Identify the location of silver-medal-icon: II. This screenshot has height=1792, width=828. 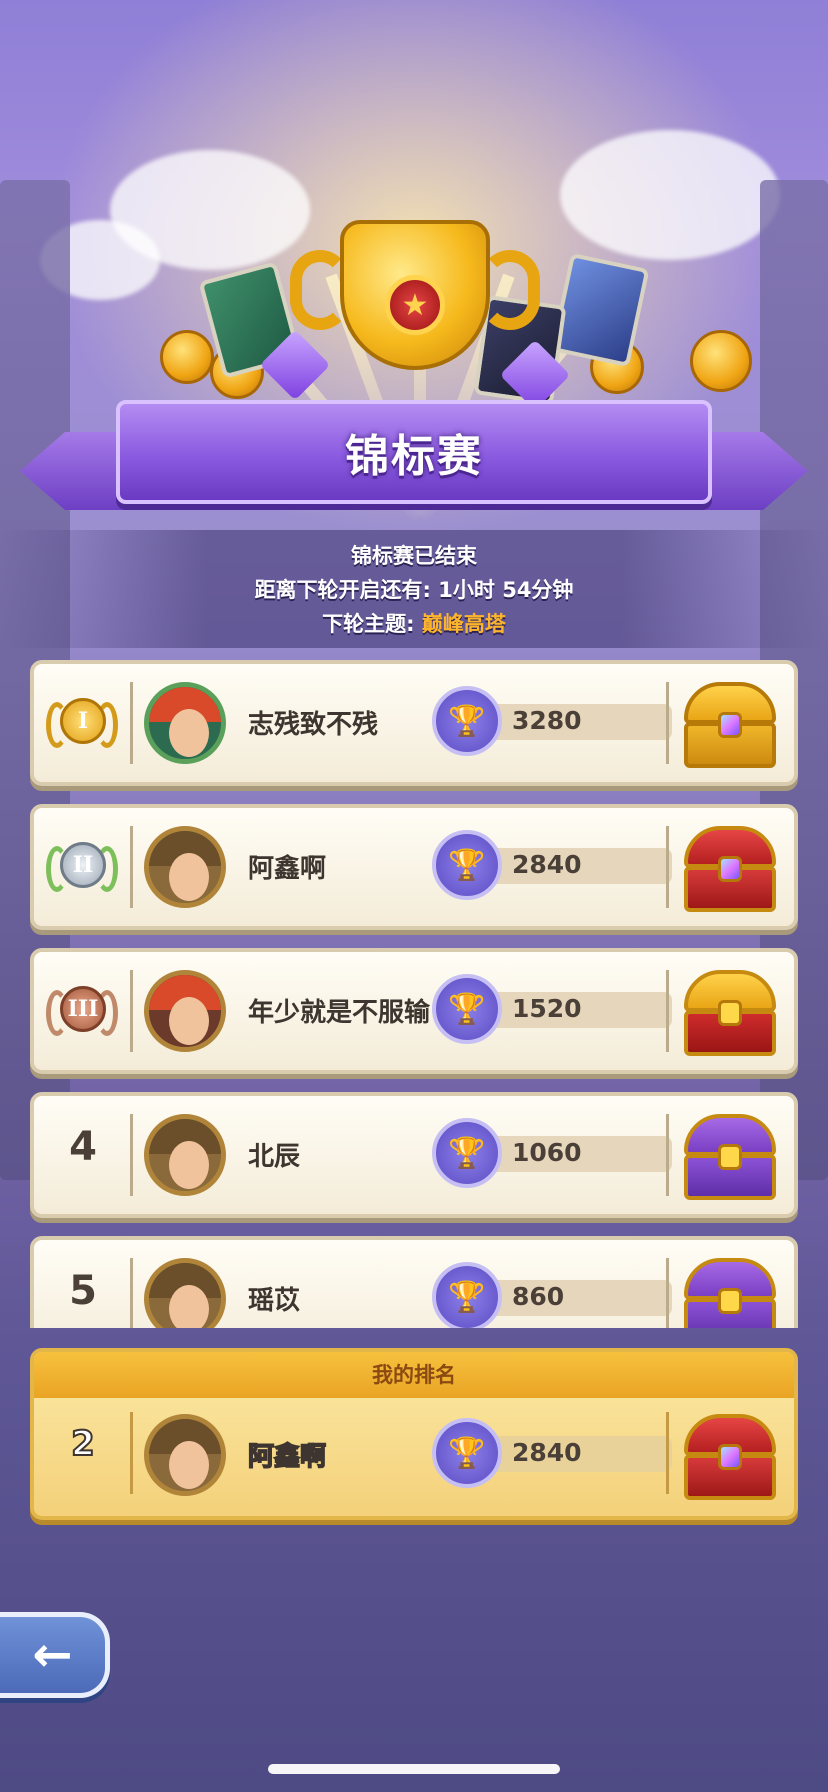
(82, 867).